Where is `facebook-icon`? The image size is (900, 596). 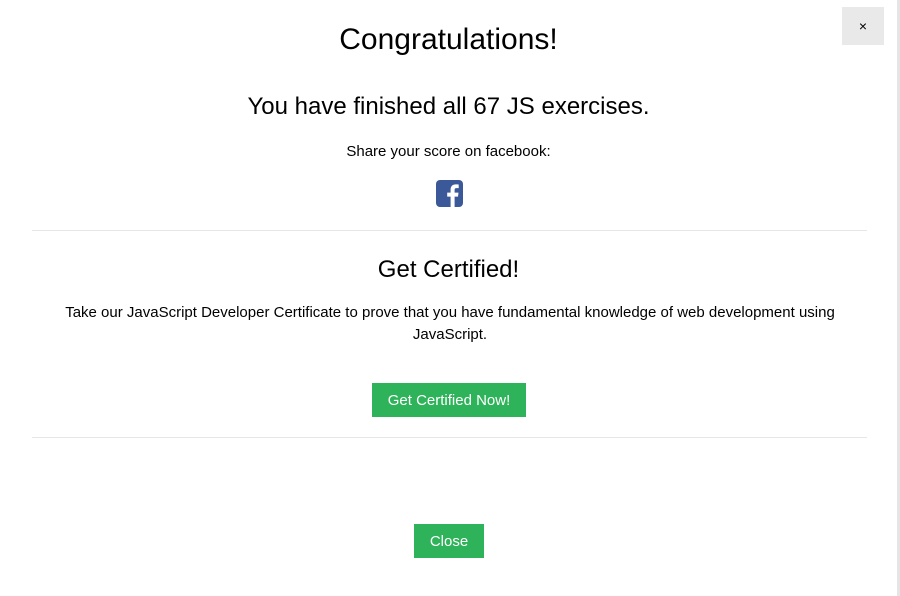
facebook-icon is located at coordinates (449, 193).